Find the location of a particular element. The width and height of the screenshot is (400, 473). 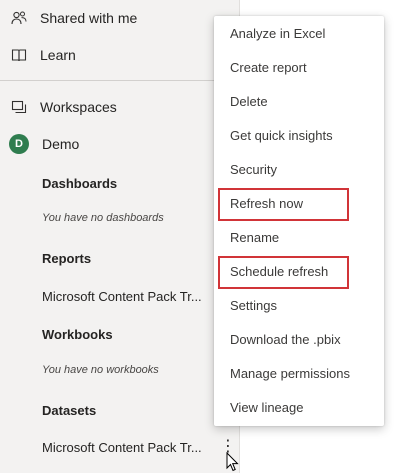

refresh-now-highlight is located at coordinates (283, 204).